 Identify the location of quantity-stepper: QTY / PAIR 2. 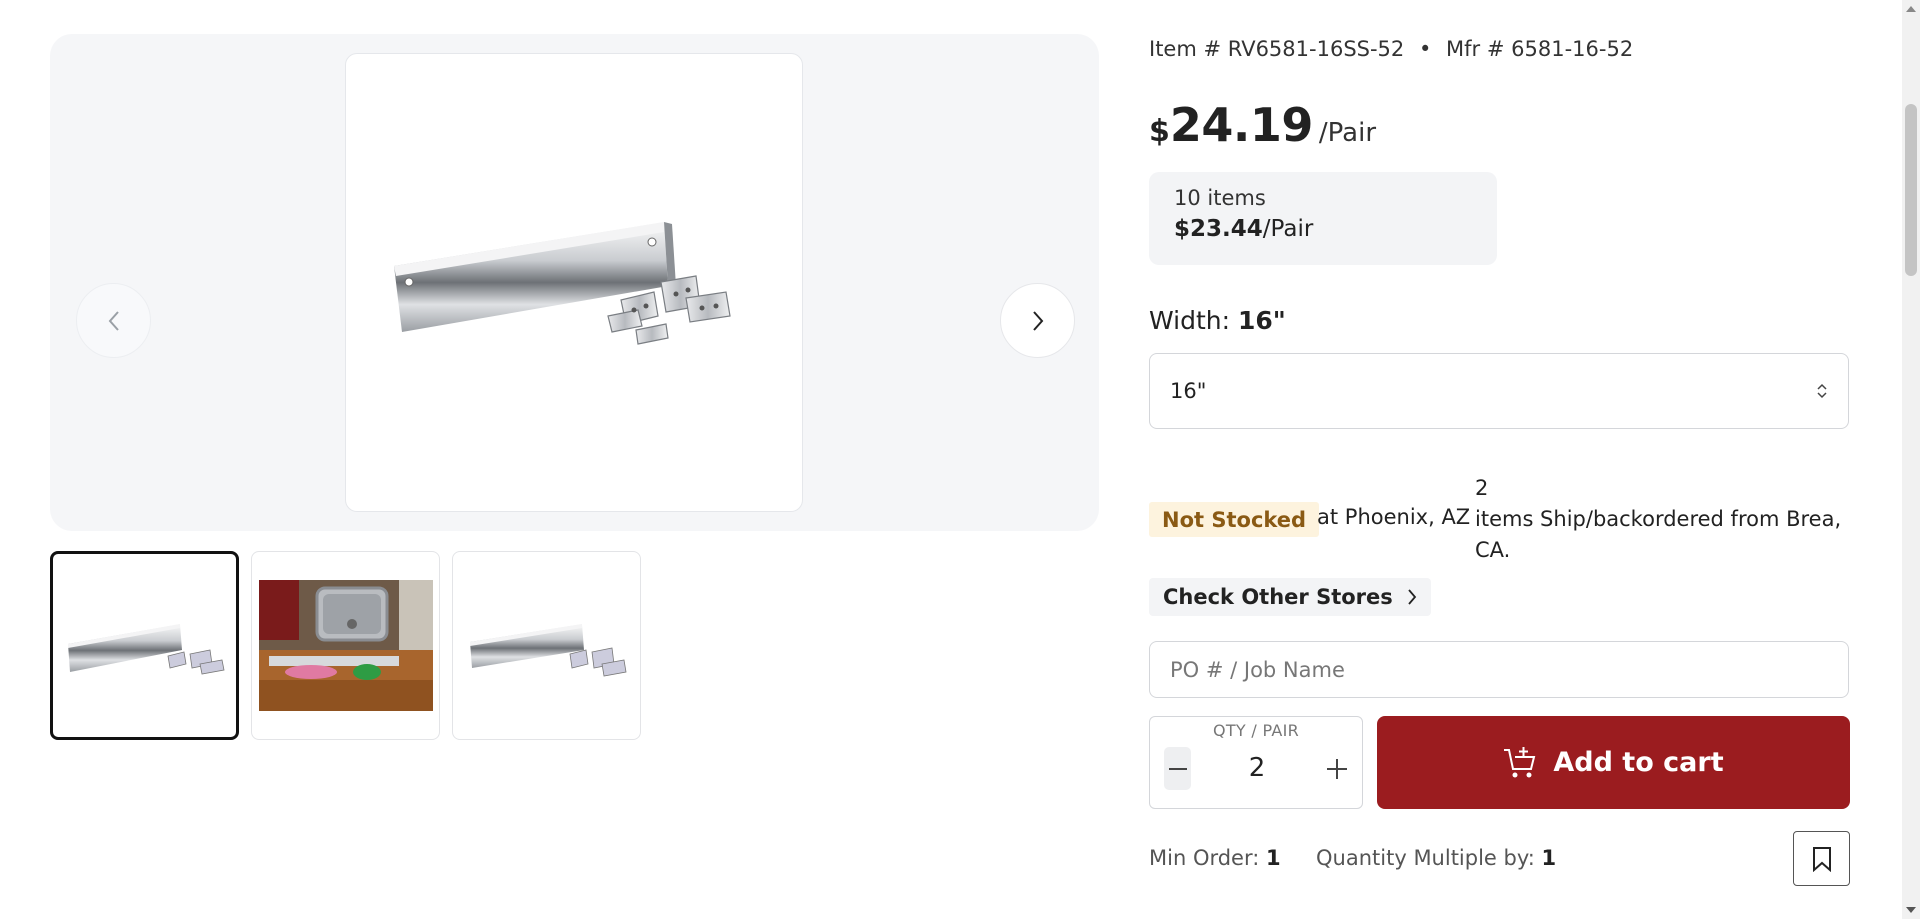
(1256, 762).